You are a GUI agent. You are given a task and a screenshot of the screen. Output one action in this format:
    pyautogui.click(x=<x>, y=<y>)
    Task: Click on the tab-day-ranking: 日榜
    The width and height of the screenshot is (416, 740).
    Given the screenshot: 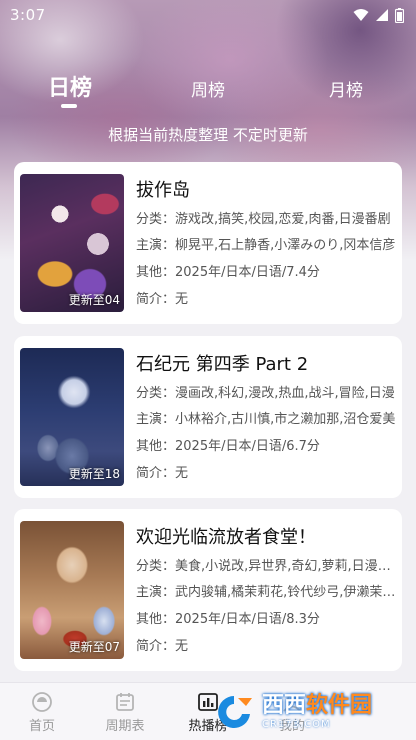 What is the action you would take?
    pyautogui.click(x=70, y=86)
    